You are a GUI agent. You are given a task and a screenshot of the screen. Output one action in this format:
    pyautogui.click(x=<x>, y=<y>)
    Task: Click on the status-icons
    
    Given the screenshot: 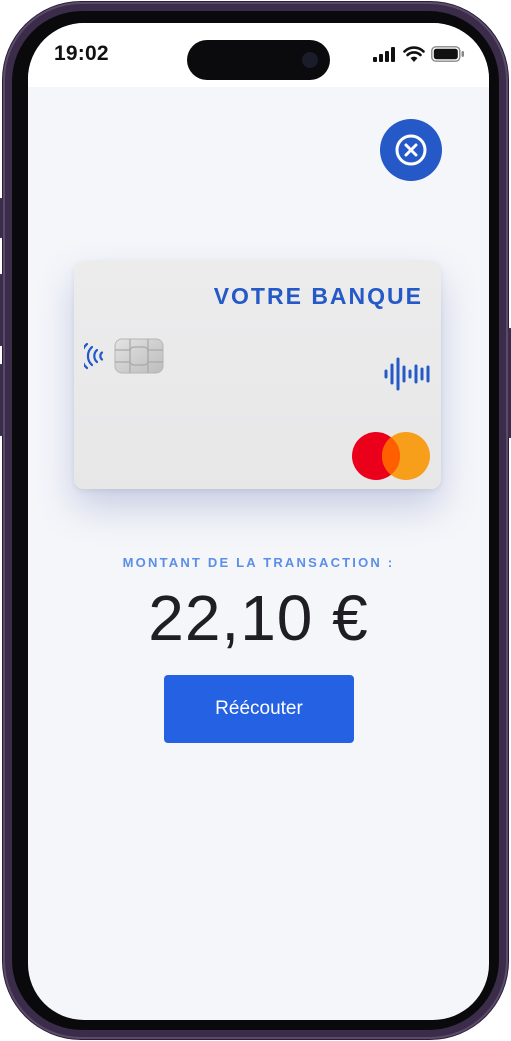 What is the action you would take?
    pyautogui.click(x=419, y=54)
    